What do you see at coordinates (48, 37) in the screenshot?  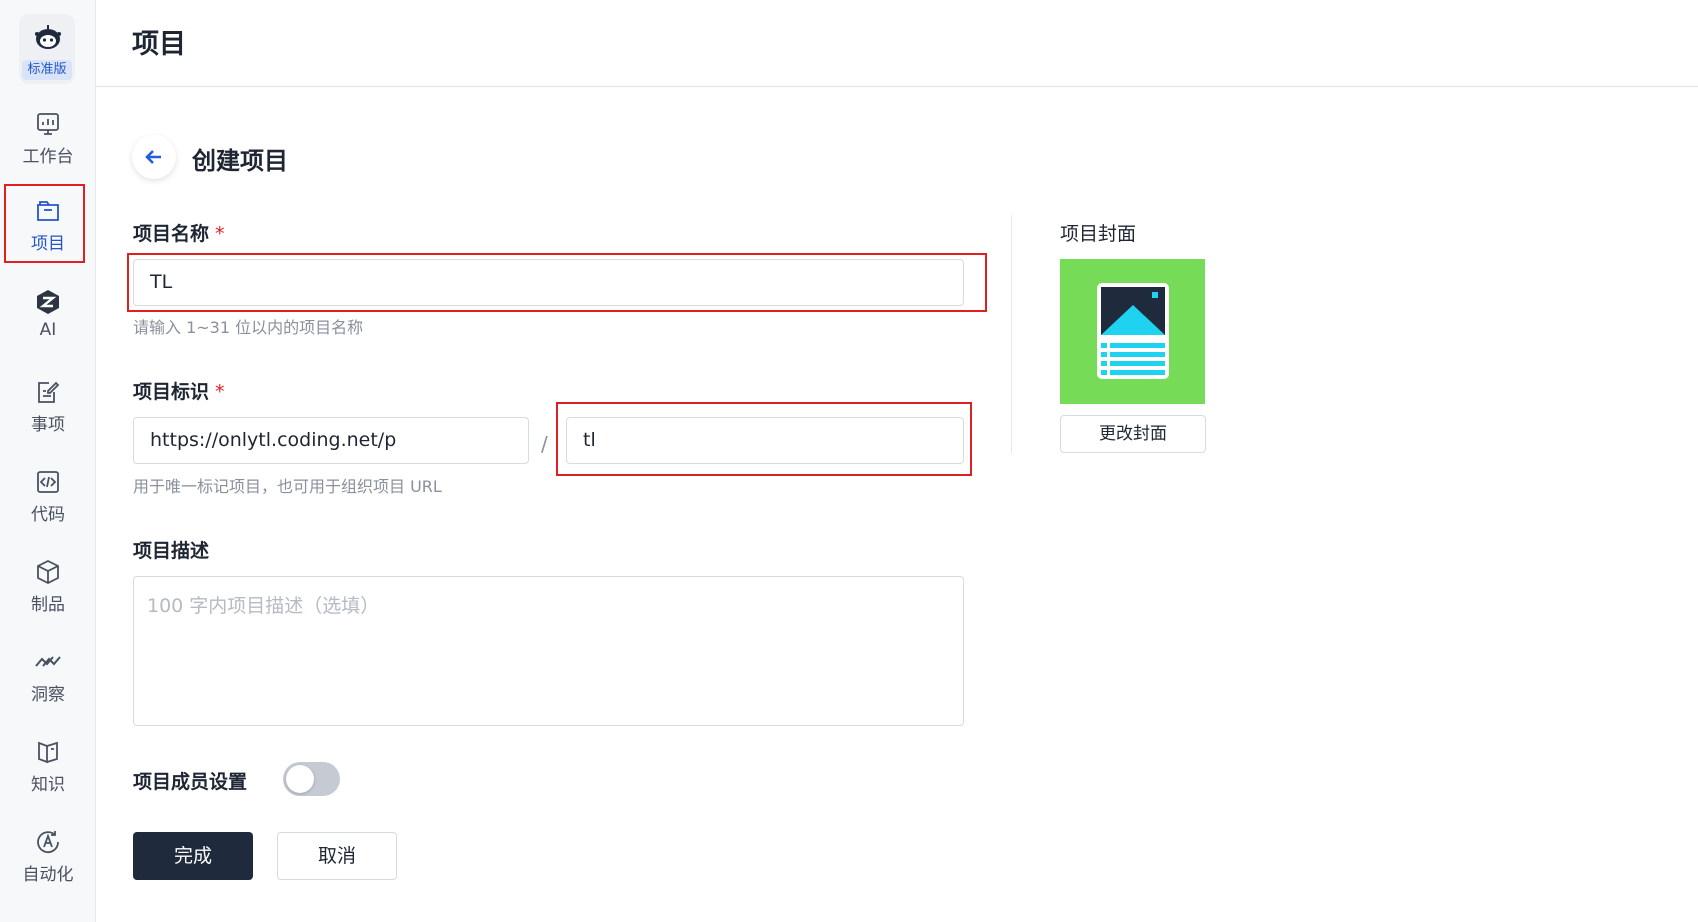 I see `mascot-logo-icon` at bounding box center [48, 37].